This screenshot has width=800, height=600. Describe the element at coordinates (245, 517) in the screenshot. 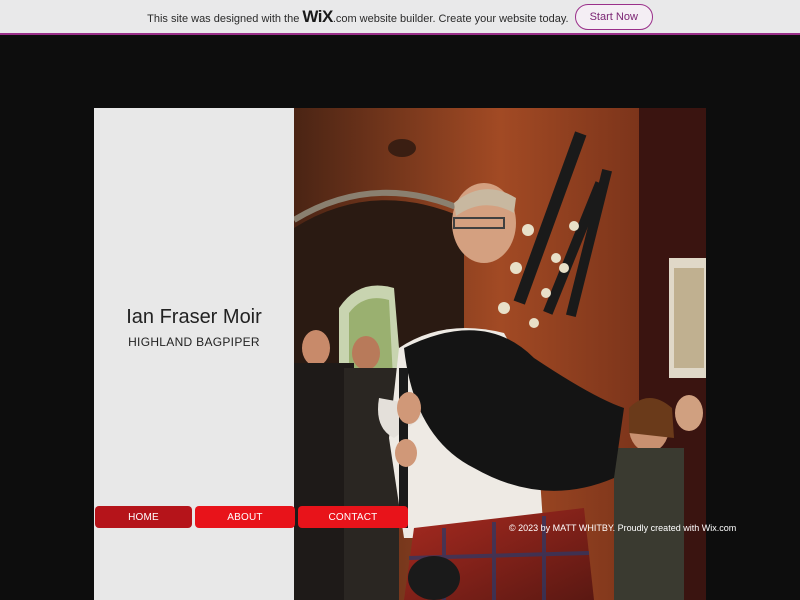

I see `nav-about: ABOUT` at that location.